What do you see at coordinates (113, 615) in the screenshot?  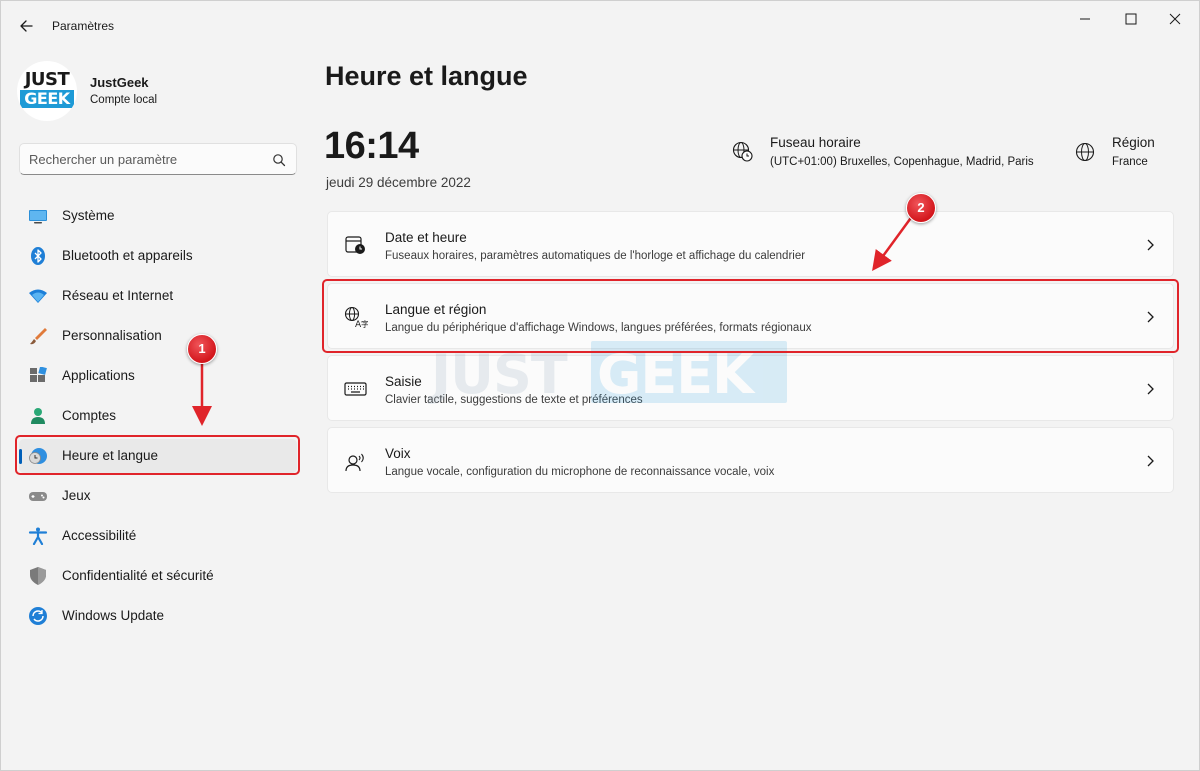 I see `sidebar-item-label: Windows Update` at bounding box center [113, 615].